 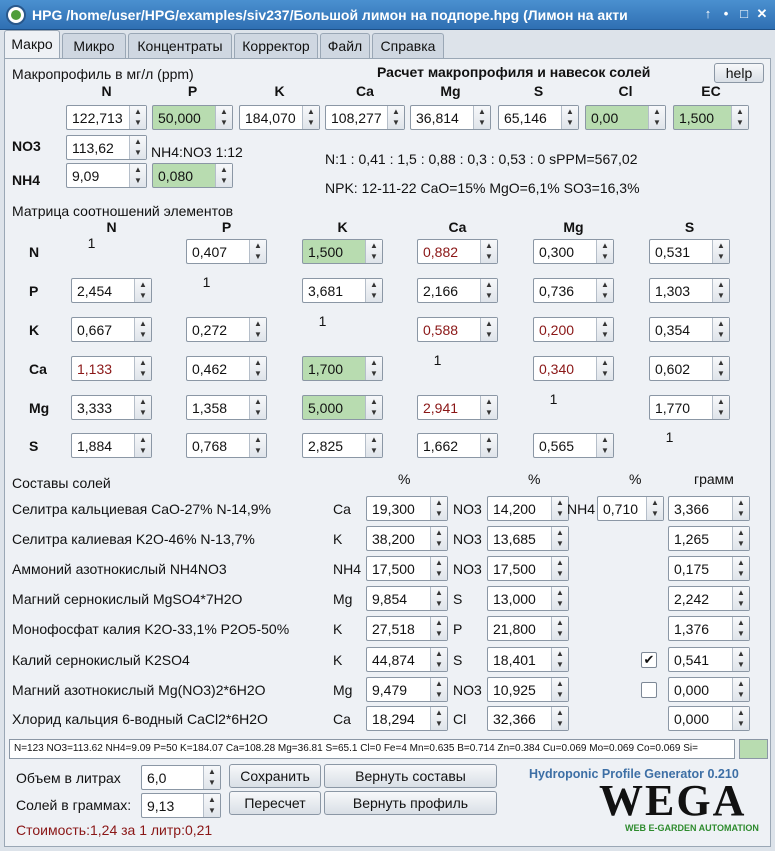 What do you see at coordinates (217, 329) in the screenshot?
I see `matrix-cell-K-P-input` at bounding box center [217, 329].